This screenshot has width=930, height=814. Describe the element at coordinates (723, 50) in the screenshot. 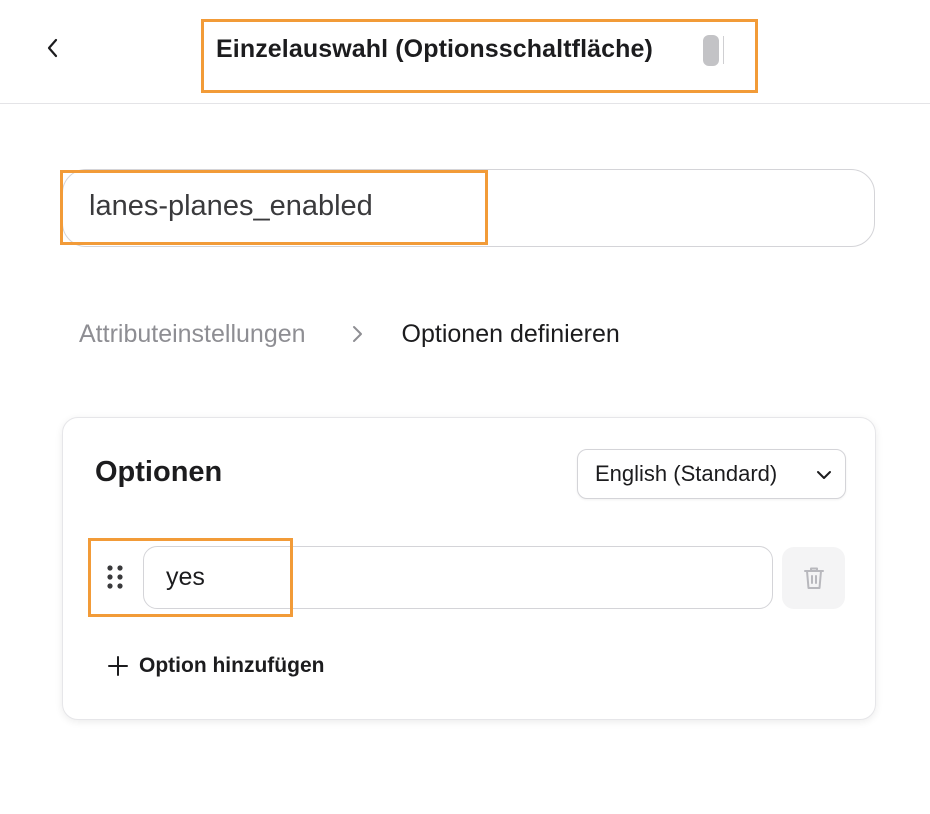

I see `text-cursor` at that location.